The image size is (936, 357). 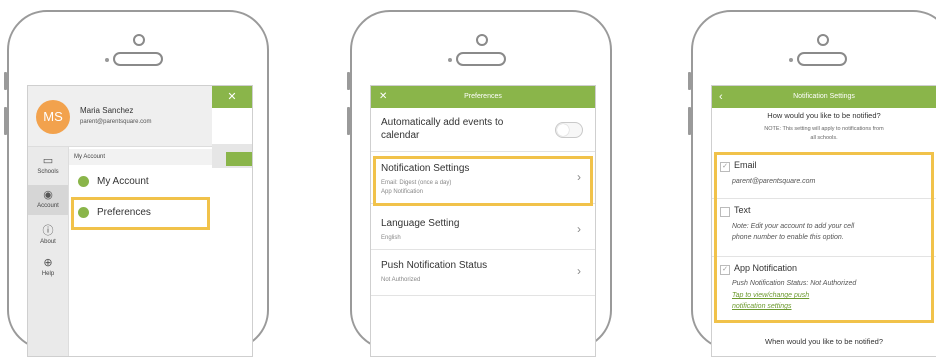 What do you see at coordinates (239, 159) in the screenshot?
I see `background-accent` at bounding box center [239, 159].